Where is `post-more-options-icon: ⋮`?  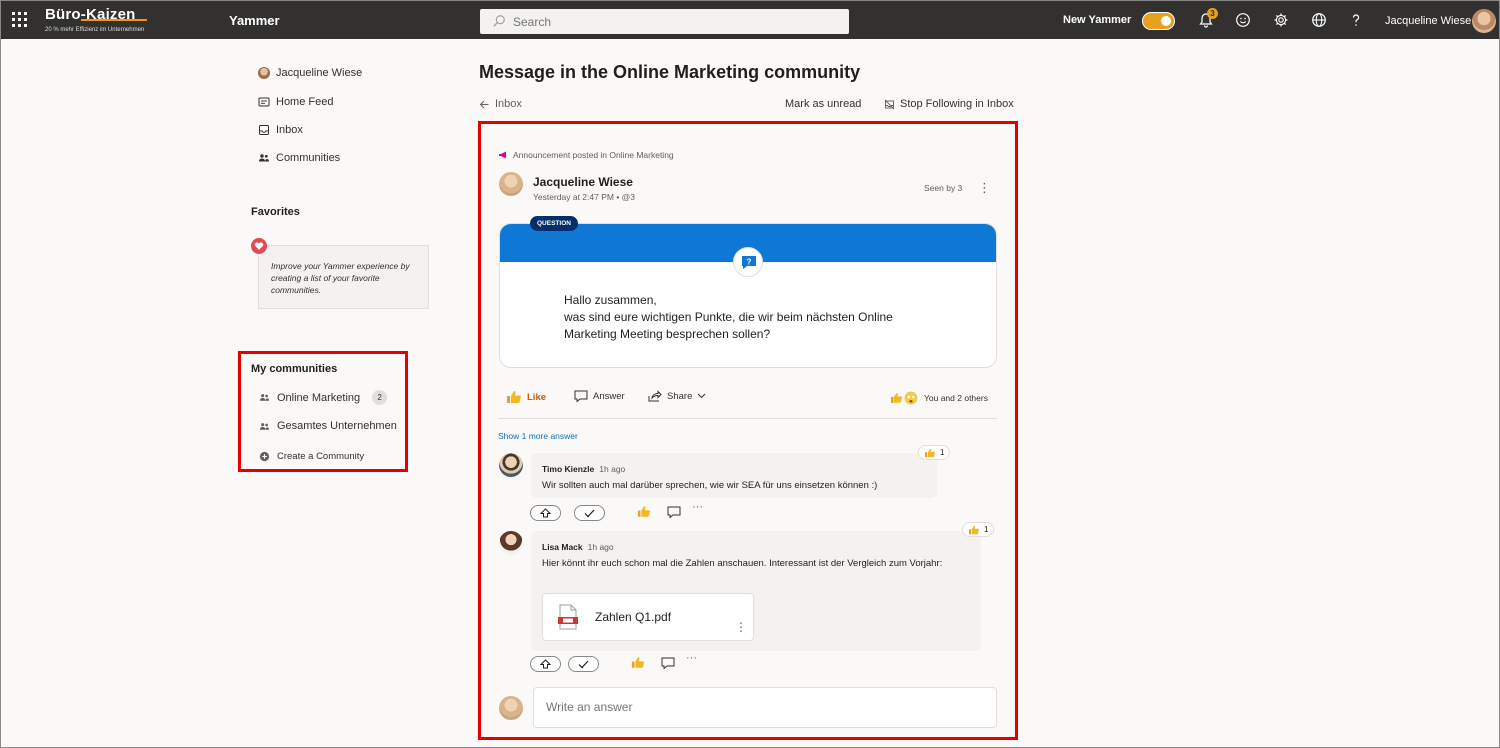
post-more-options-icon: ⋮ is located at coordinates (984, 188).